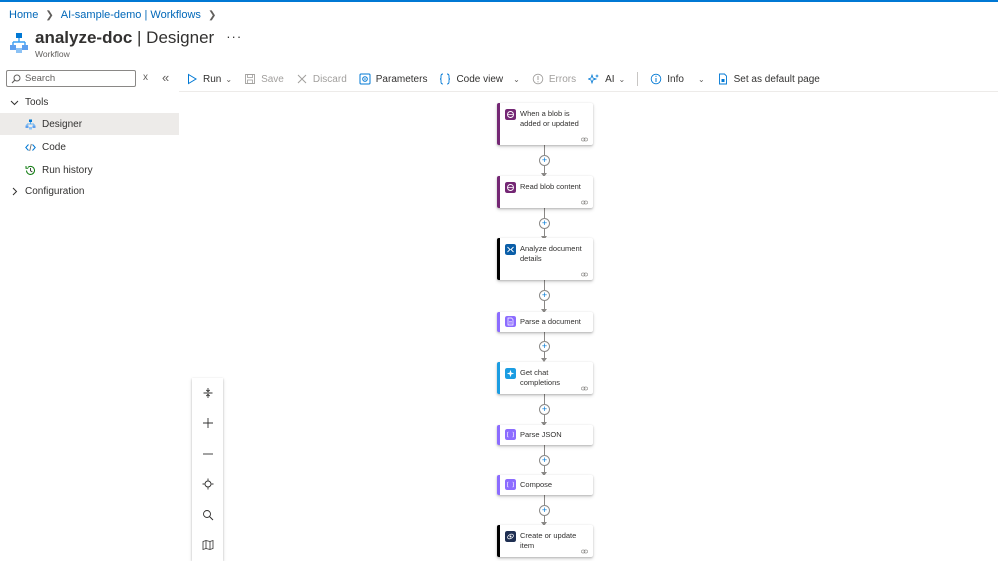 The height and width of the screenshot is (561, 998). What do you see at coordinates (638, 79) in the screenshot?
I see `toolbar-divider` at bounding box center [638, 79].